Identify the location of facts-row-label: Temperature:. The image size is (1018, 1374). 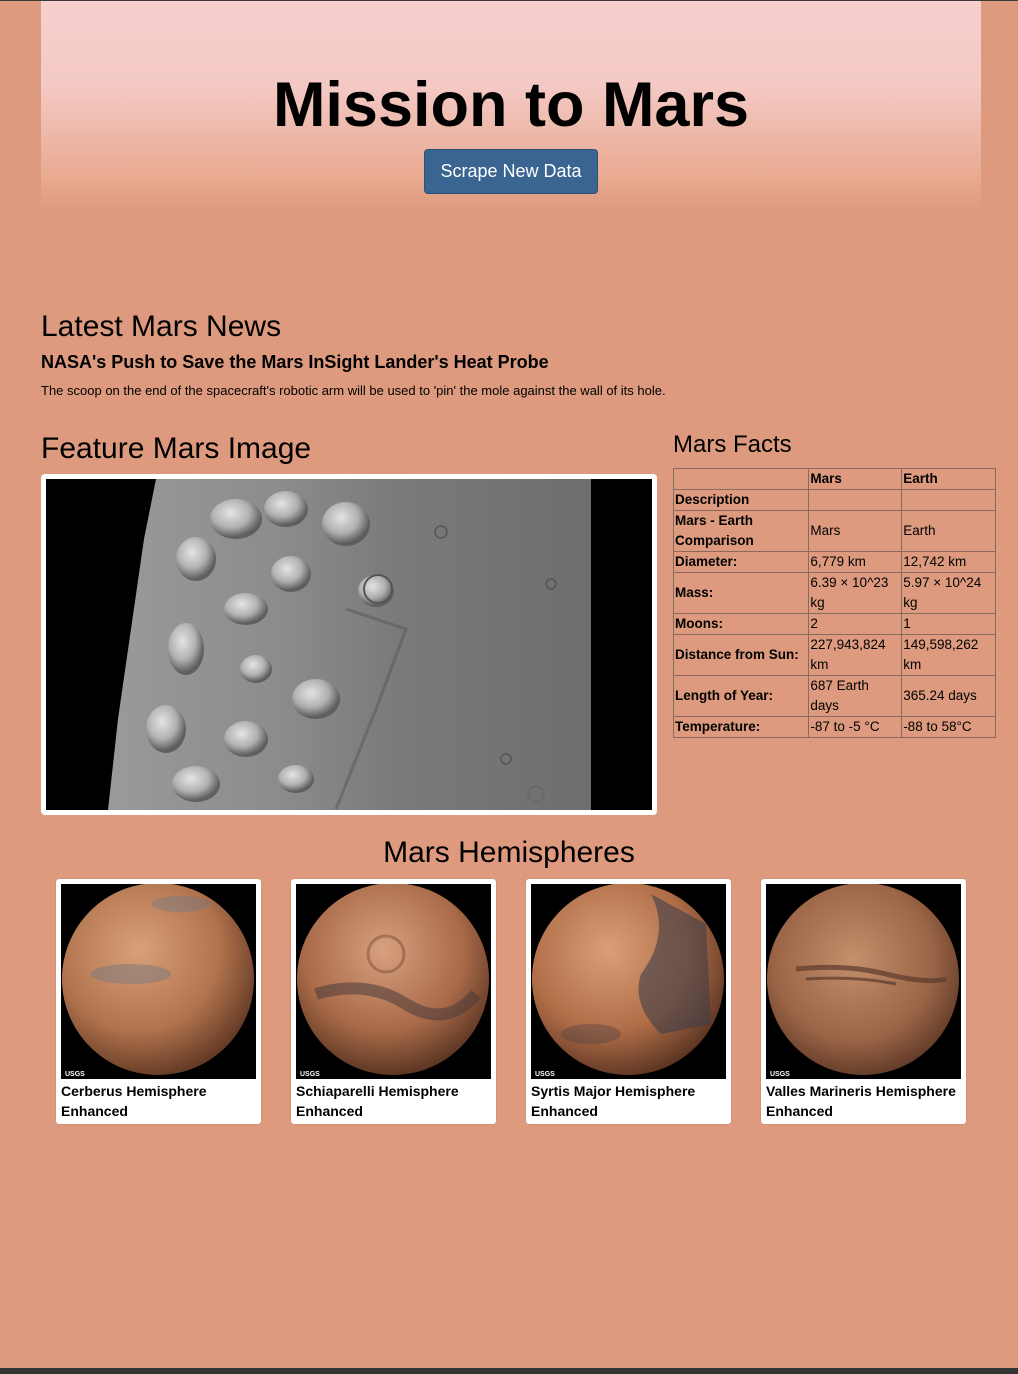
(741, 727).